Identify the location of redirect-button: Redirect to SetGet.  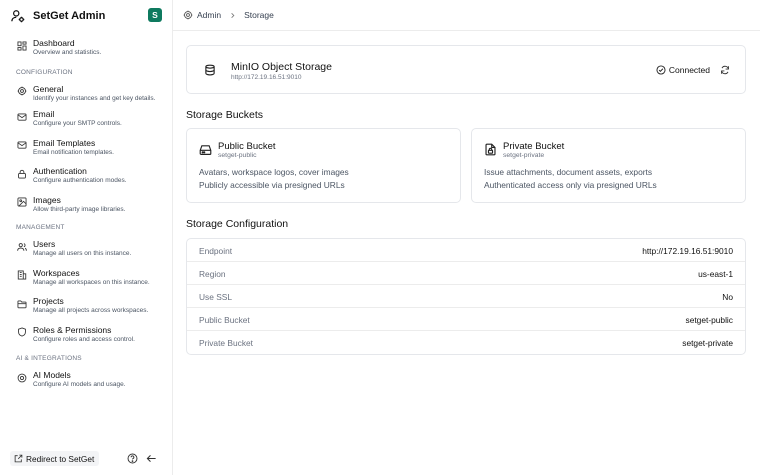
(55, 458).